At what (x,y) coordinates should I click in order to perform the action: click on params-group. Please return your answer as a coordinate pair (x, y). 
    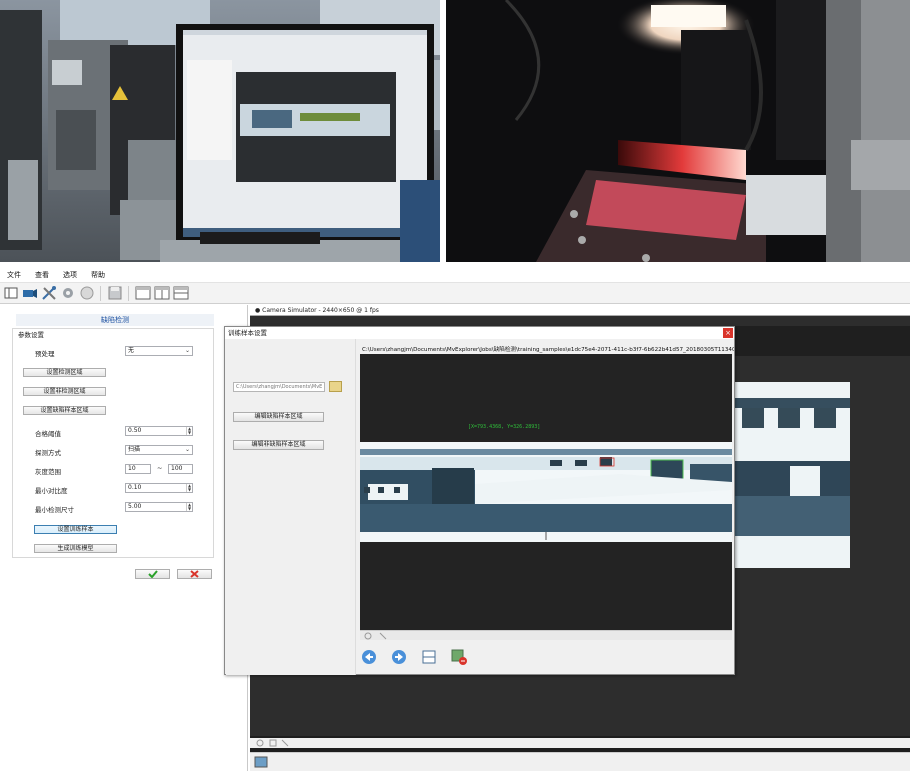
    Looking at the image, I should click on (113, 443).